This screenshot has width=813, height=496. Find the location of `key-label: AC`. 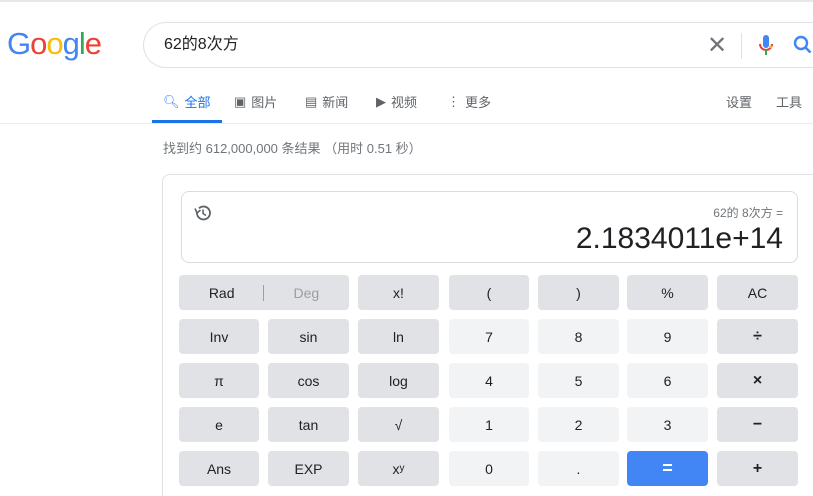

key-label: AC is located at coordinates (757, 292).